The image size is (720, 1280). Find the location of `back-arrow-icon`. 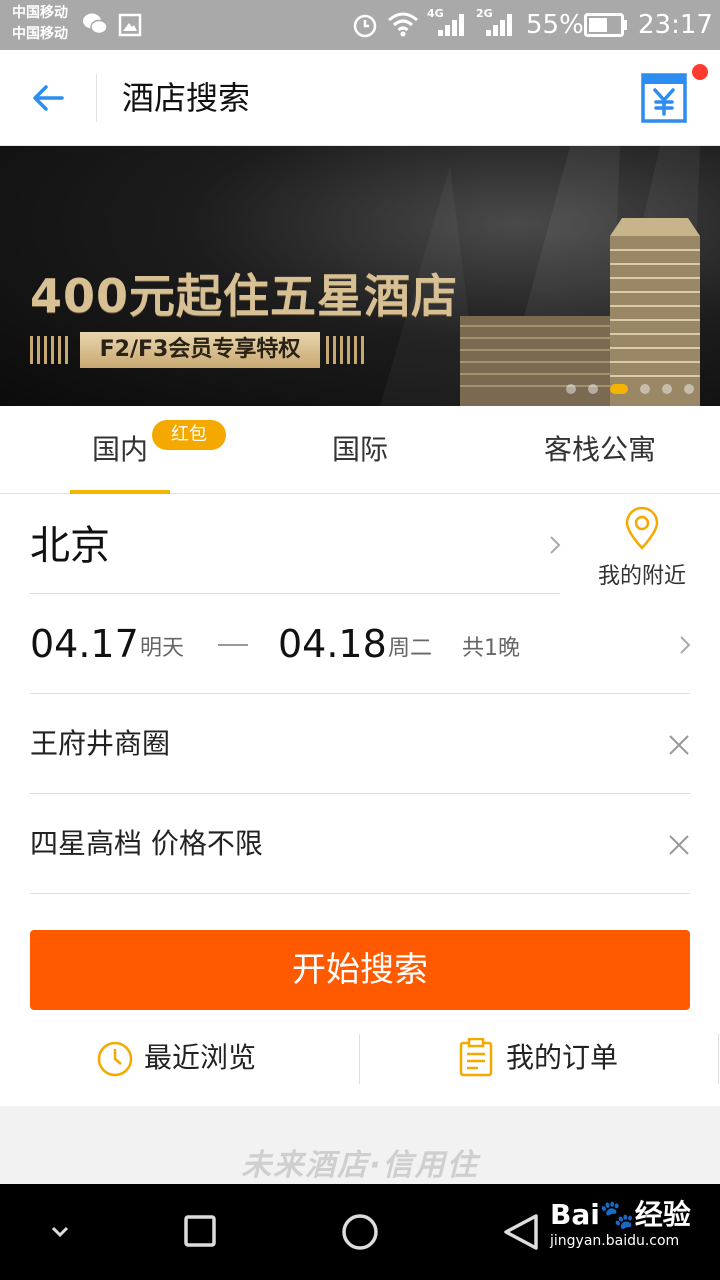

back-arrow-icon is located at coordinates (48, 98).